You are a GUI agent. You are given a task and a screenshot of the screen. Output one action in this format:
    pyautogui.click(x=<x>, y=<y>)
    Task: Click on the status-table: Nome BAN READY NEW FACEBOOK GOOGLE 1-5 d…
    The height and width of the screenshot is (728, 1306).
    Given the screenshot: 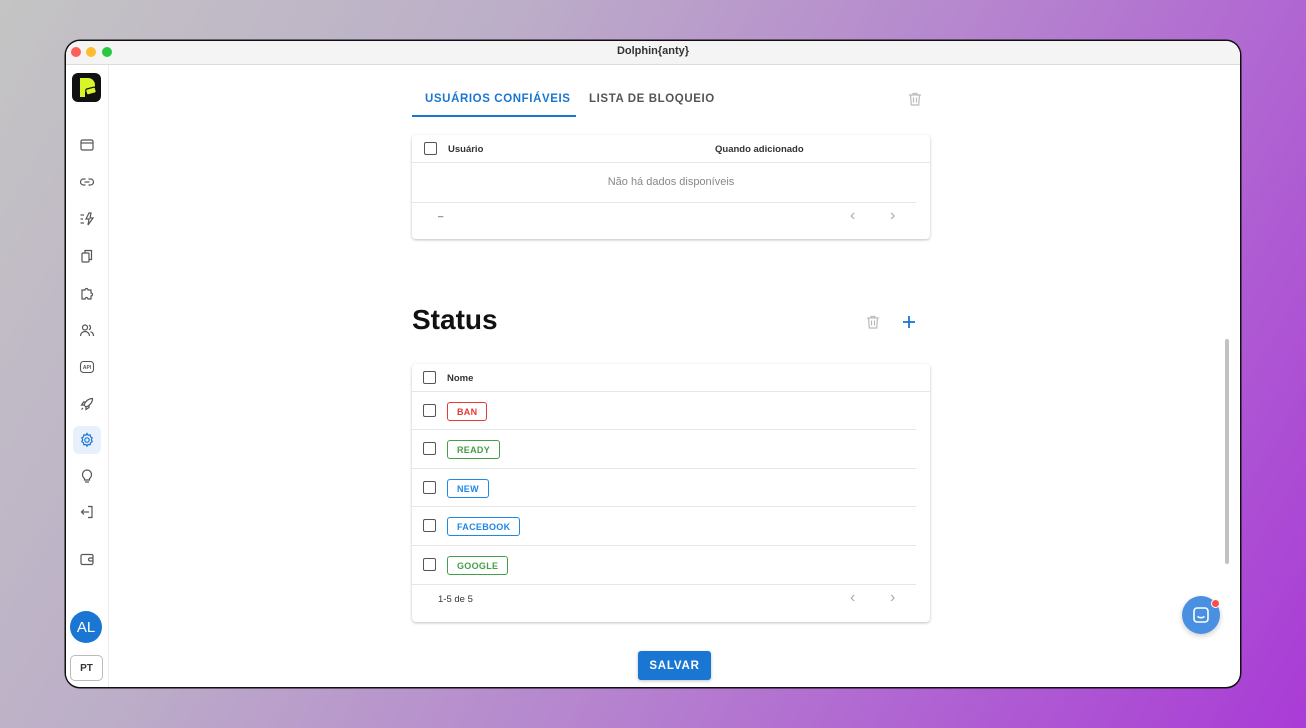 What is the action you would take?
    pyautogui.click(x=671, y=493)
    